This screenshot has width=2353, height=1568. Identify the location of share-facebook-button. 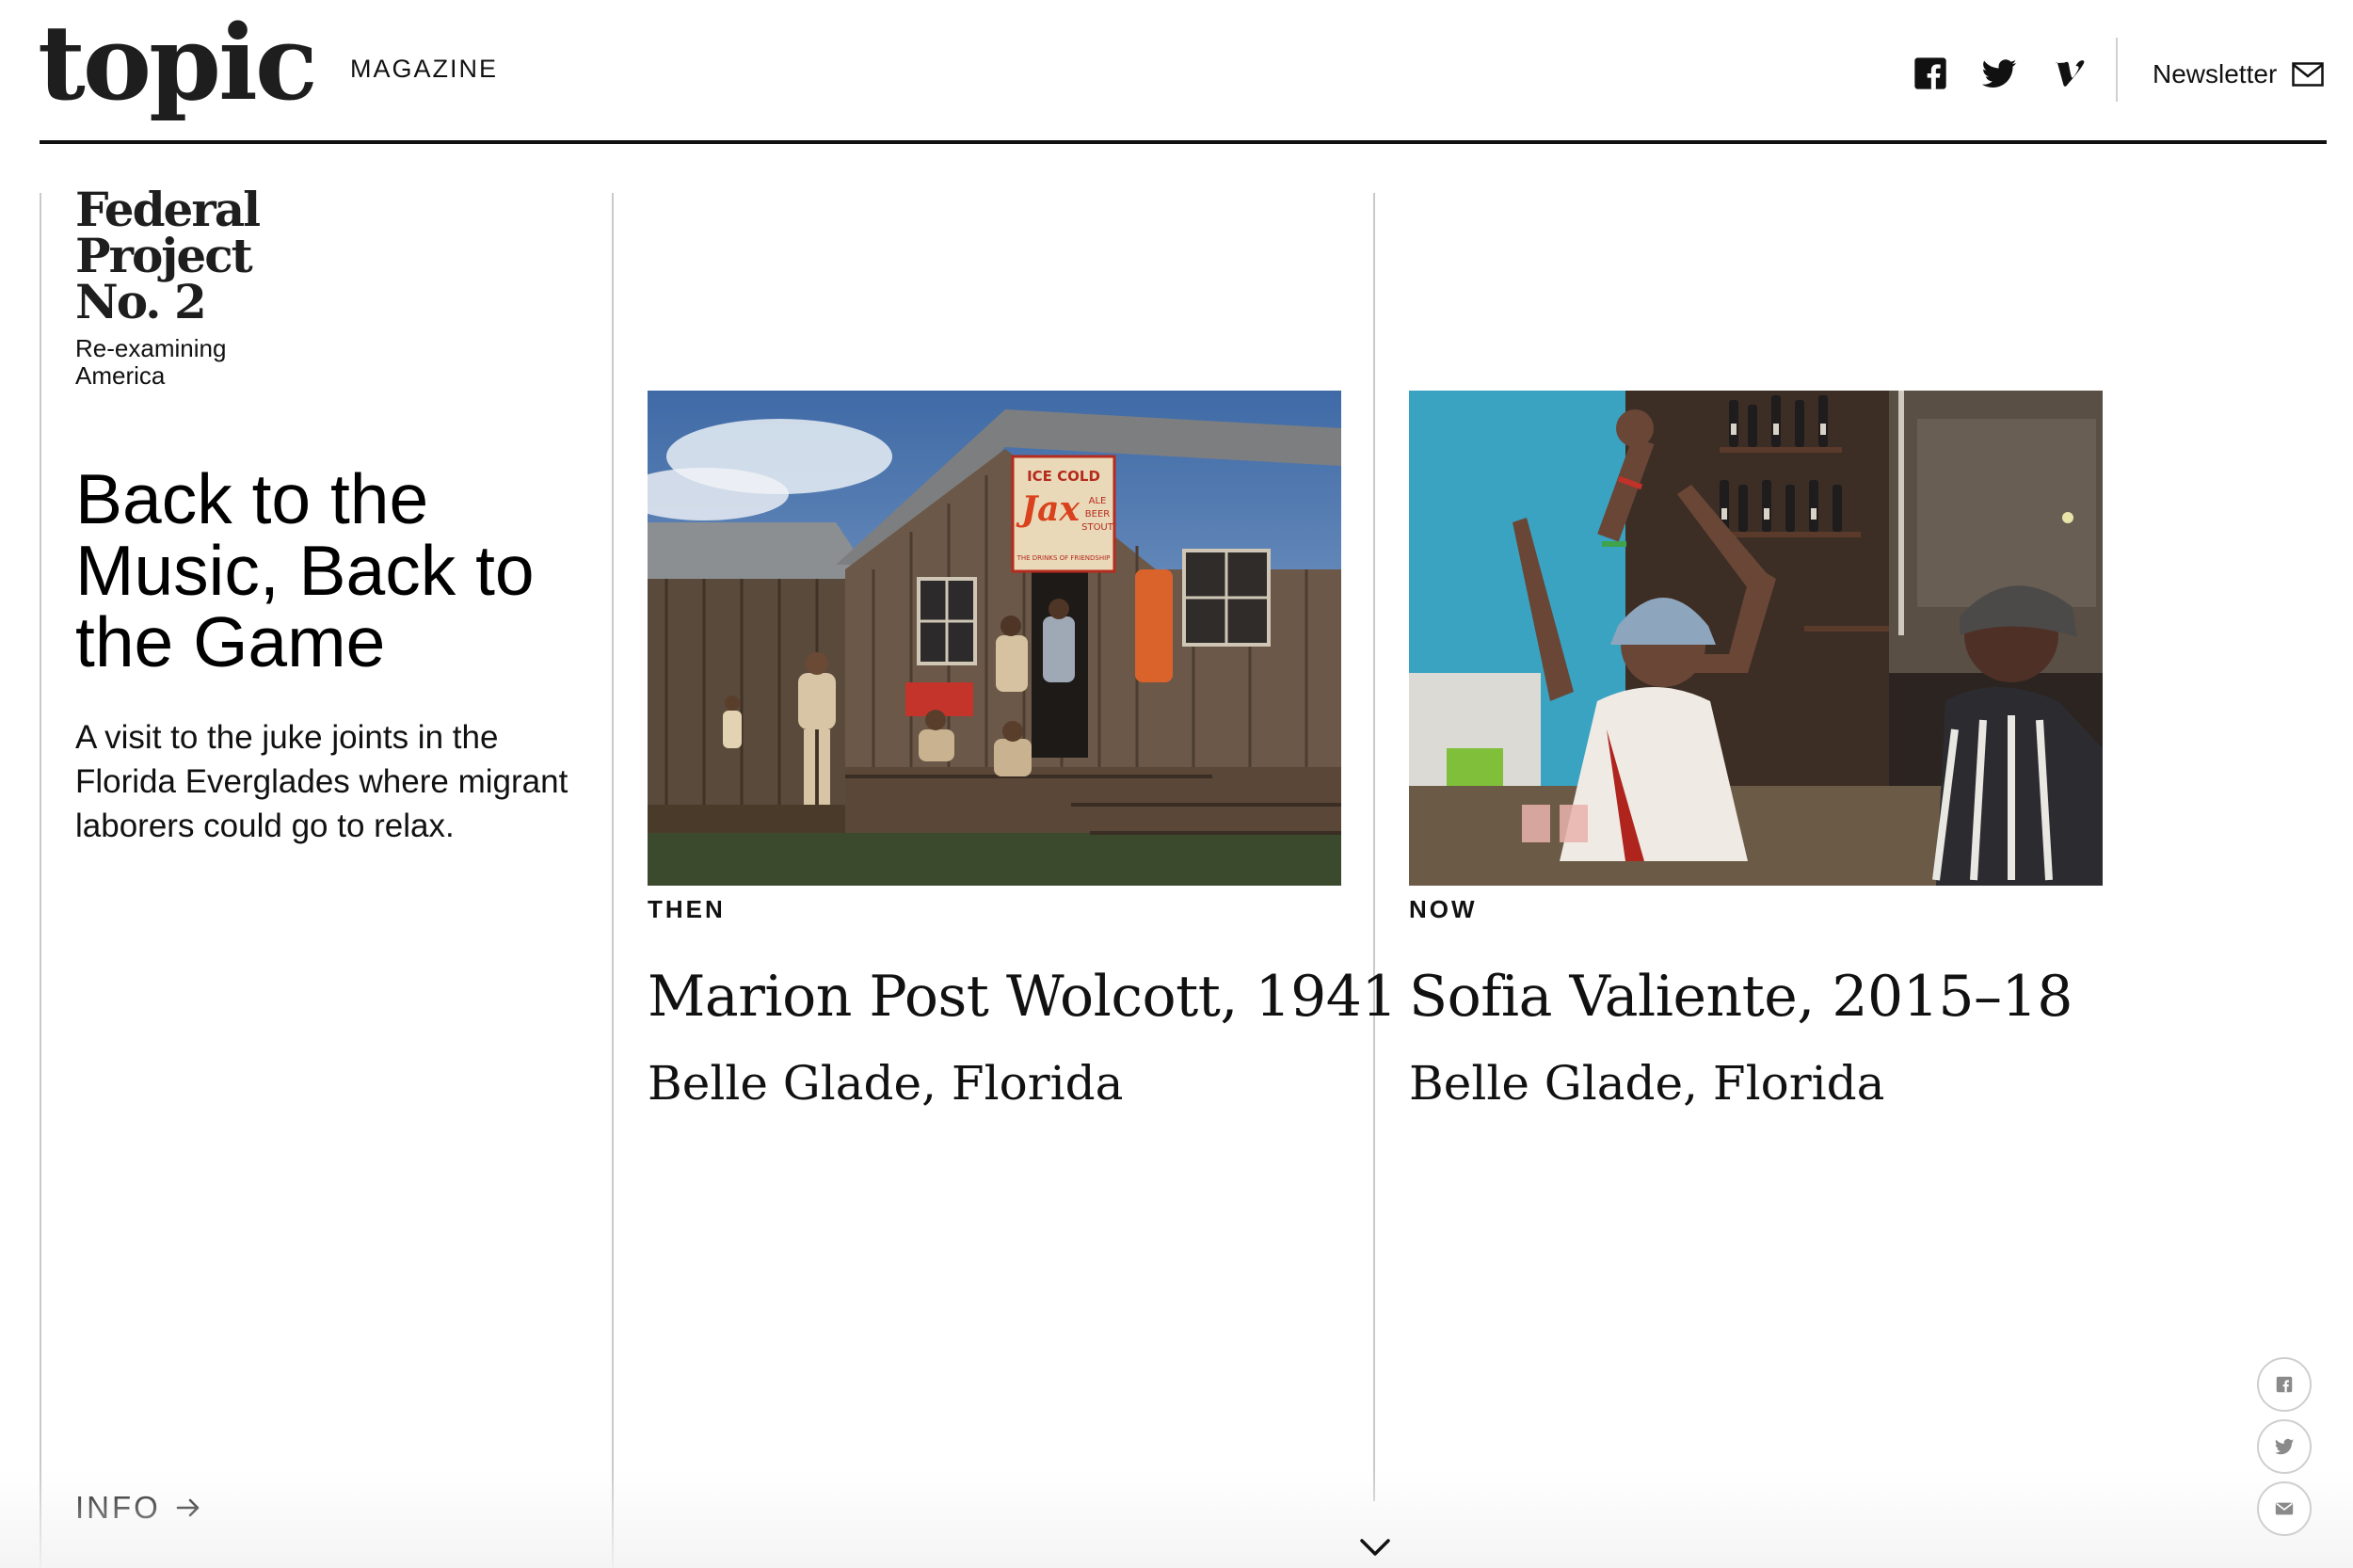
(2285, 1384).